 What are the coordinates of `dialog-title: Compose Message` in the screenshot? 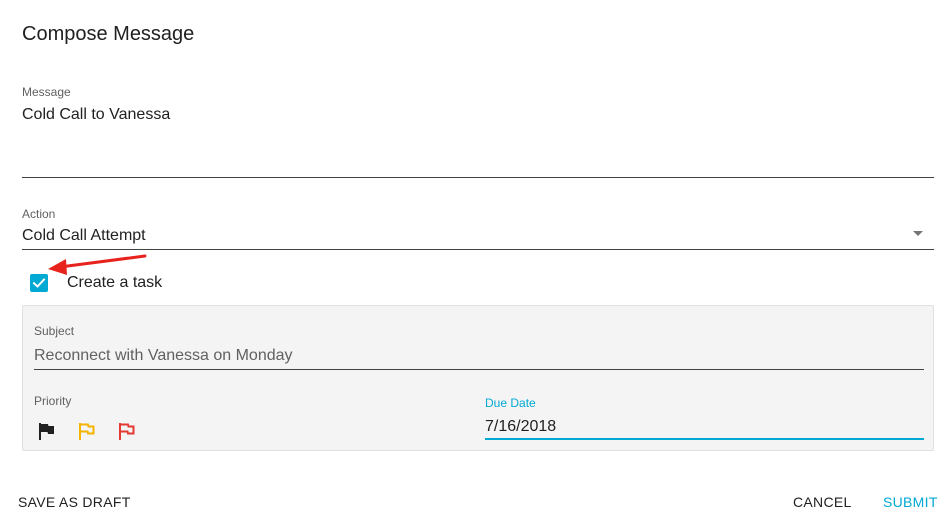 It's located at (108, 34).